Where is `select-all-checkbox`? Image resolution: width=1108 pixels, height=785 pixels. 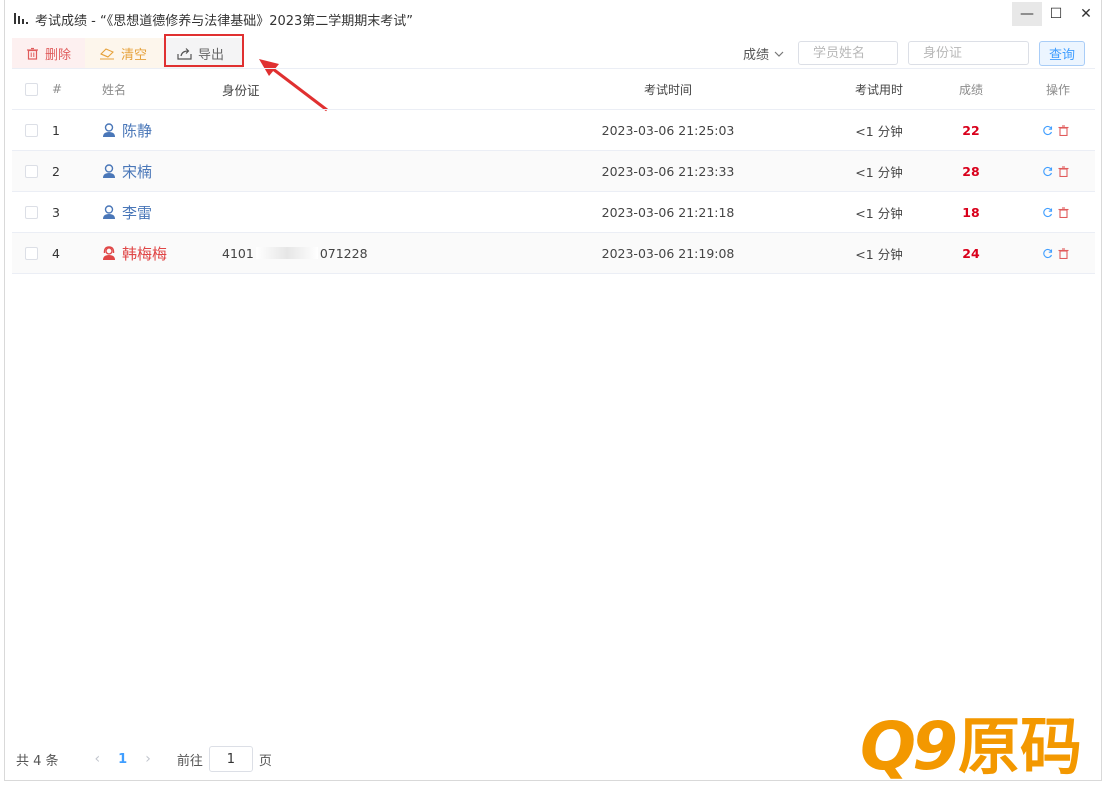
select-all-checkbox is located at coordinates (31, 89).